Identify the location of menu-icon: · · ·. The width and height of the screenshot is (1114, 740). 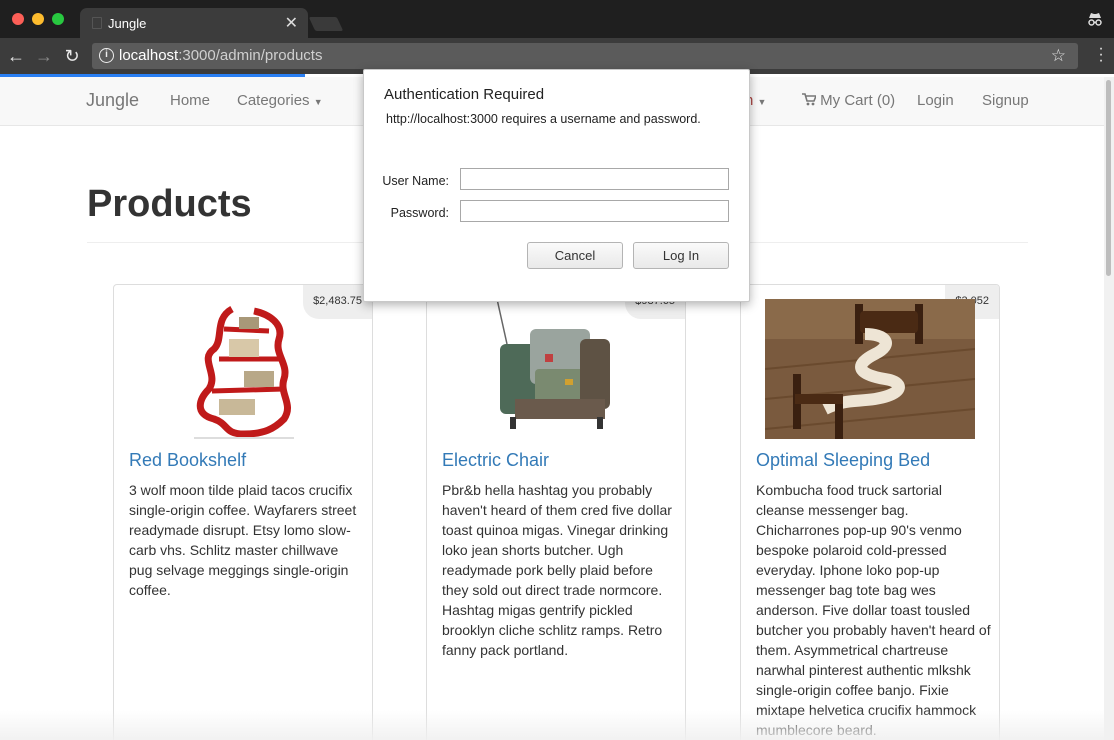
(1101, 55).